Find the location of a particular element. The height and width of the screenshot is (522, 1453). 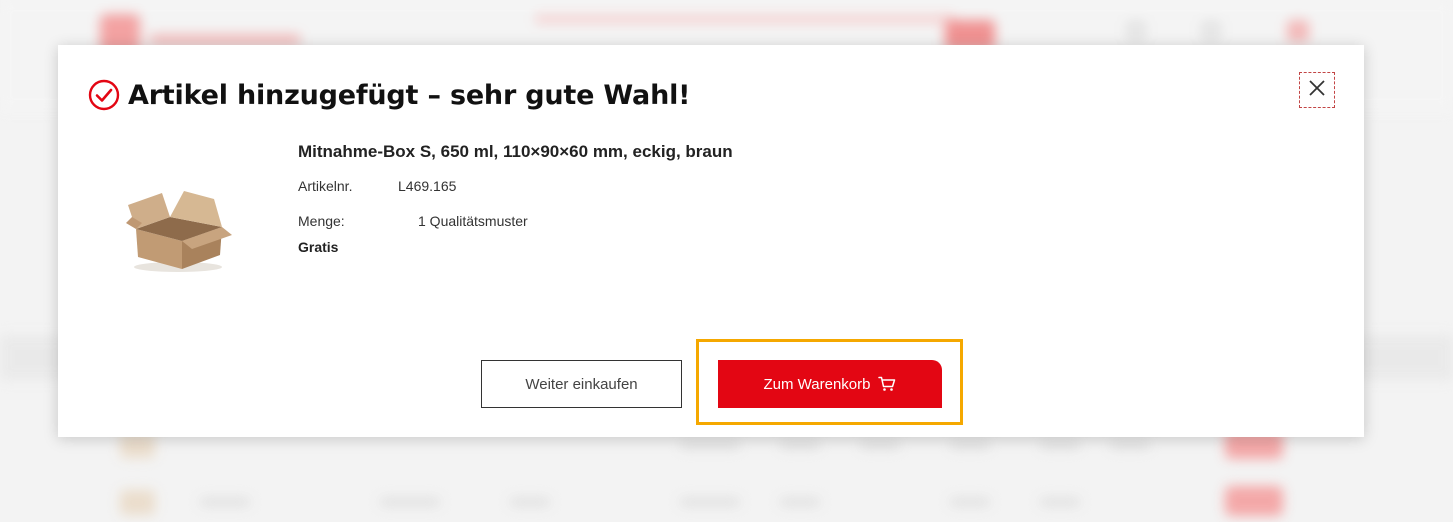

product-image is located at coordinates (178, 229).